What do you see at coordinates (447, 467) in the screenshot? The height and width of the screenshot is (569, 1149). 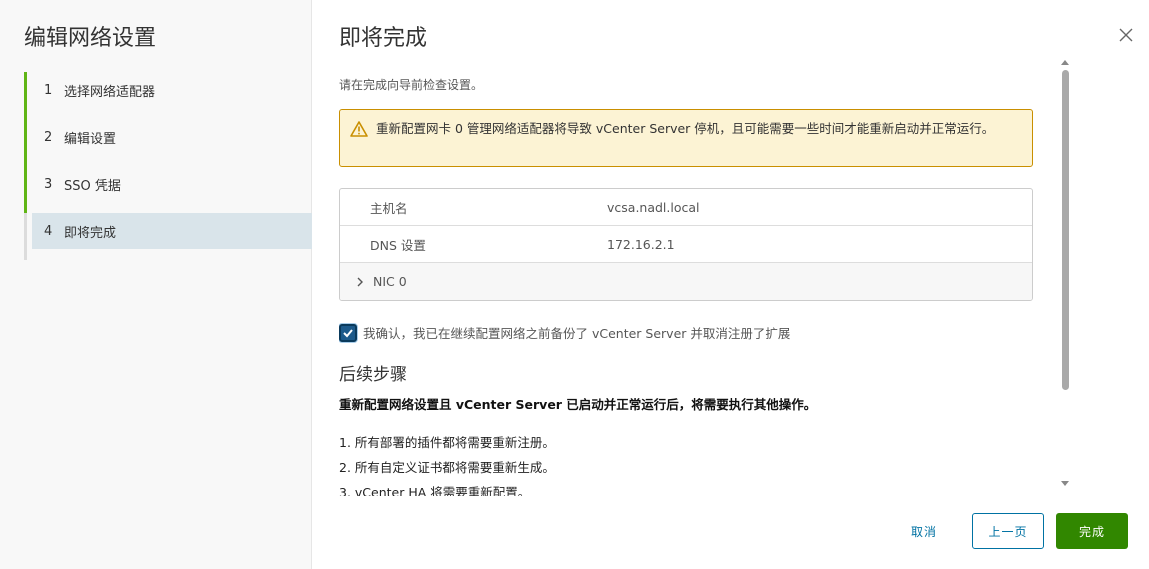 I see `list-item: 2. 所有自定义证书都将需要重新生成。` at bounding box center [447, 467].